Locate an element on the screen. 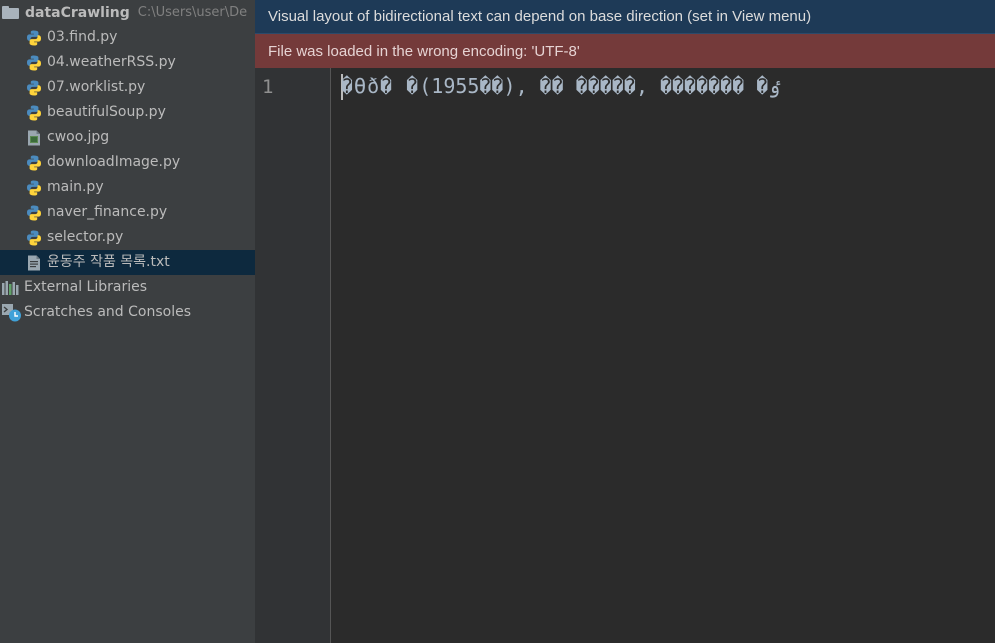 This screenshot has height=643, width=995. file-name: naver_finance.py is located at coordinates (107, 212).